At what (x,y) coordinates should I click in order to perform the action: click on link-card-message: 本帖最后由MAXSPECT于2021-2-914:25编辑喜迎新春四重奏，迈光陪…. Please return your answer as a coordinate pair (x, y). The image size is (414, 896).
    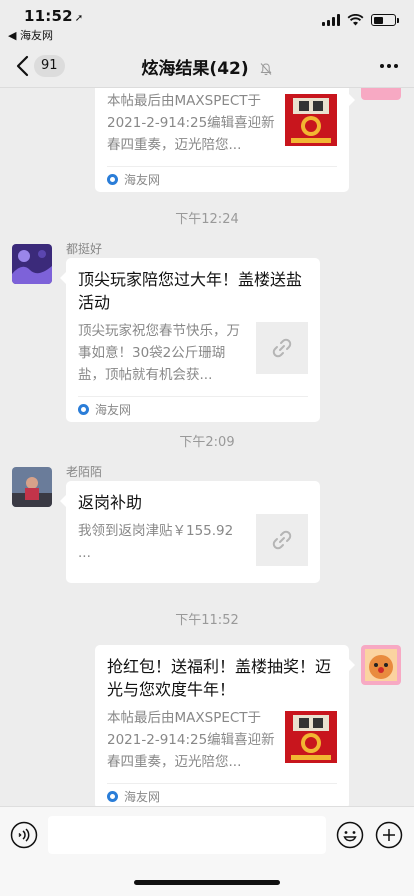
    Looking at the image, I should click on (225, 140).